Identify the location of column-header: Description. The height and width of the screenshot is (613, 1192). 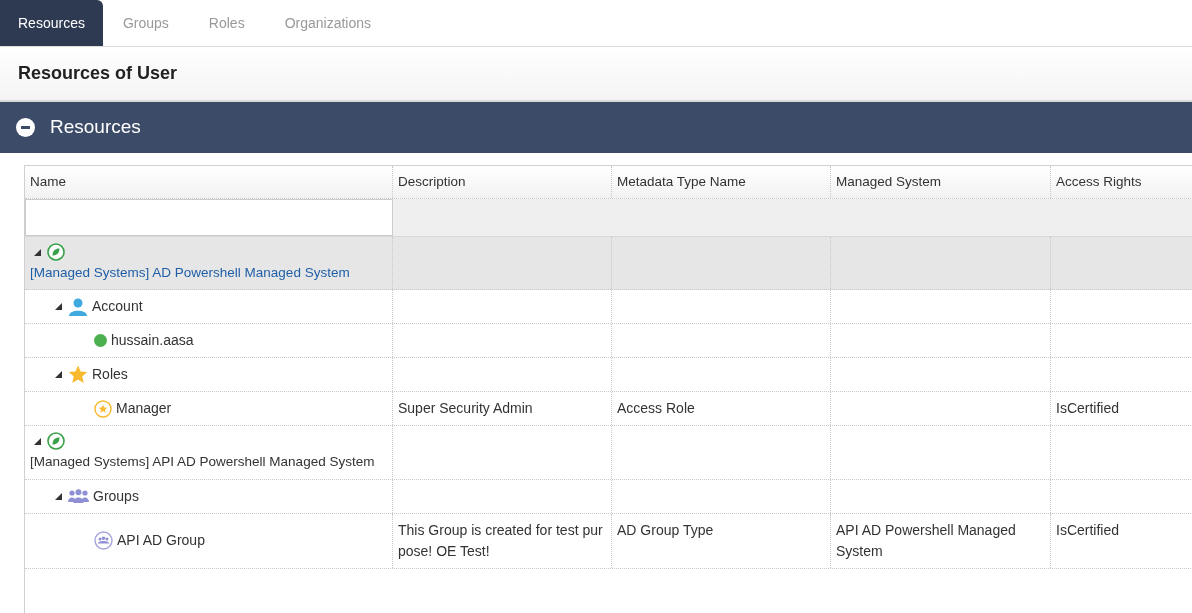
(502, 182).